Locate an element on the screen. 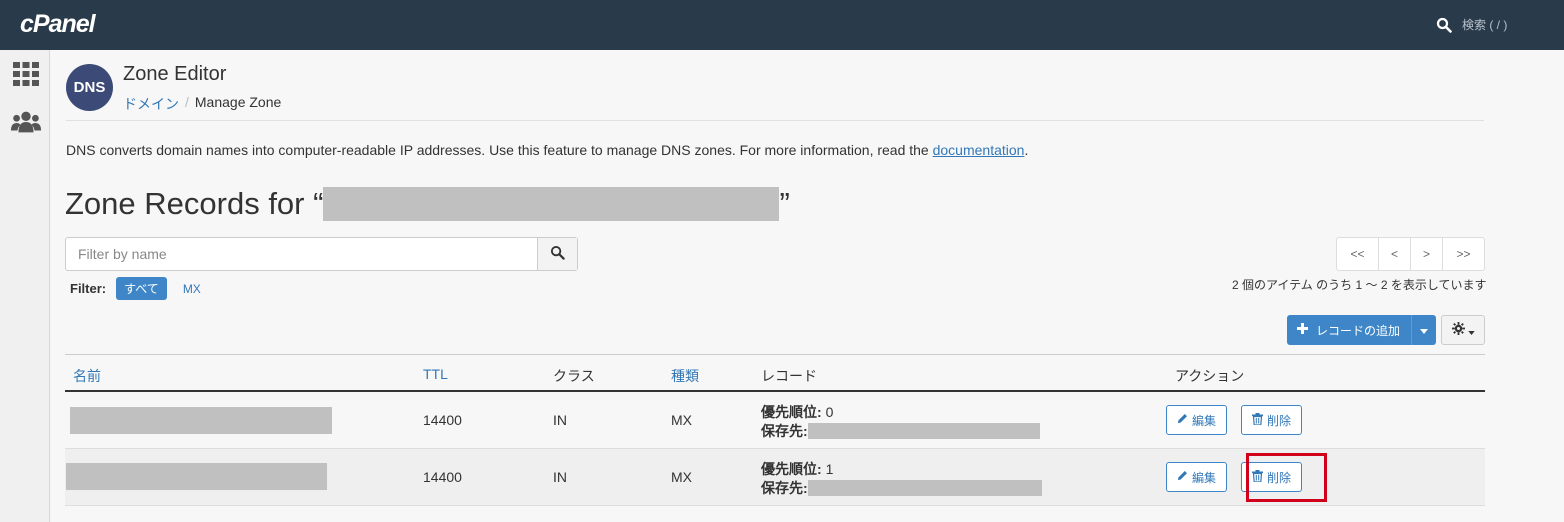  plus-icon is located at coordinates (1302, 330).